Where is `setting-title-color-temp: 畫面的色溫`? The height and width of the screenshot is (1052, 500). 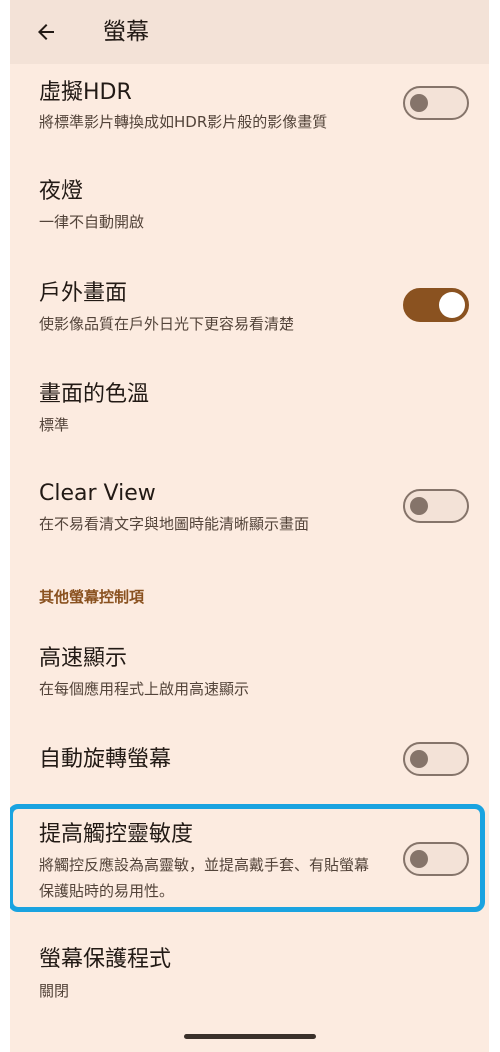 setting-title-color-temp: 畫面的色溫 is located at coordinates (94, 394).